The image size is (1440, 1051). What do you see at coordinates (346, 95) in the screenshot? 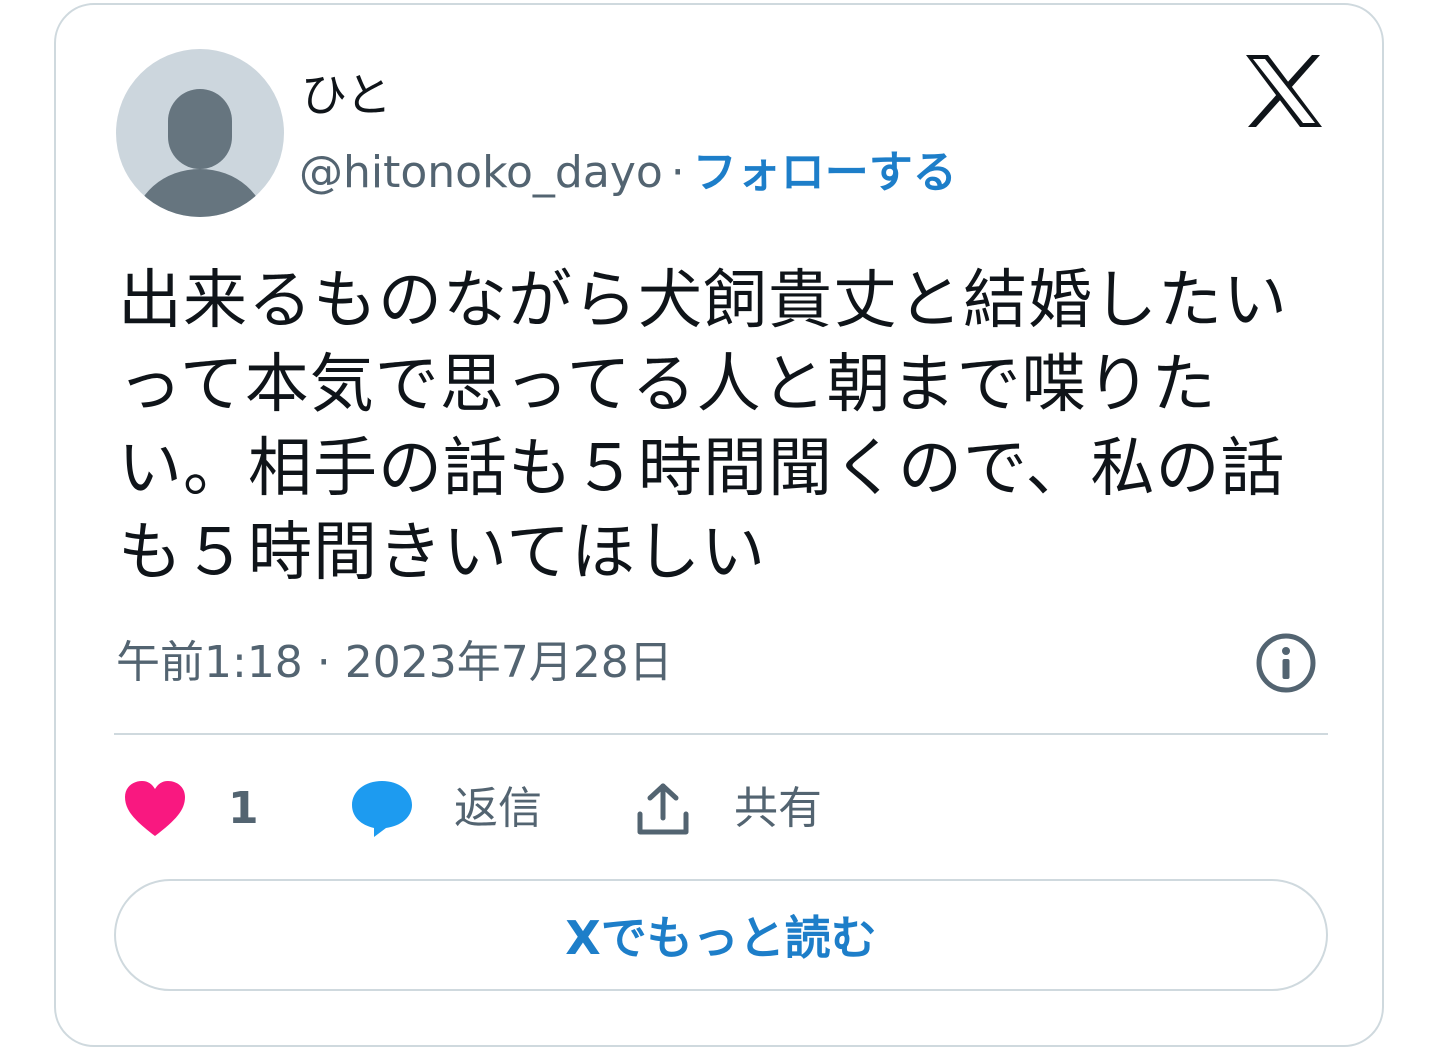
I see `author-display-name: ひと` at bounding box center [346, 95].